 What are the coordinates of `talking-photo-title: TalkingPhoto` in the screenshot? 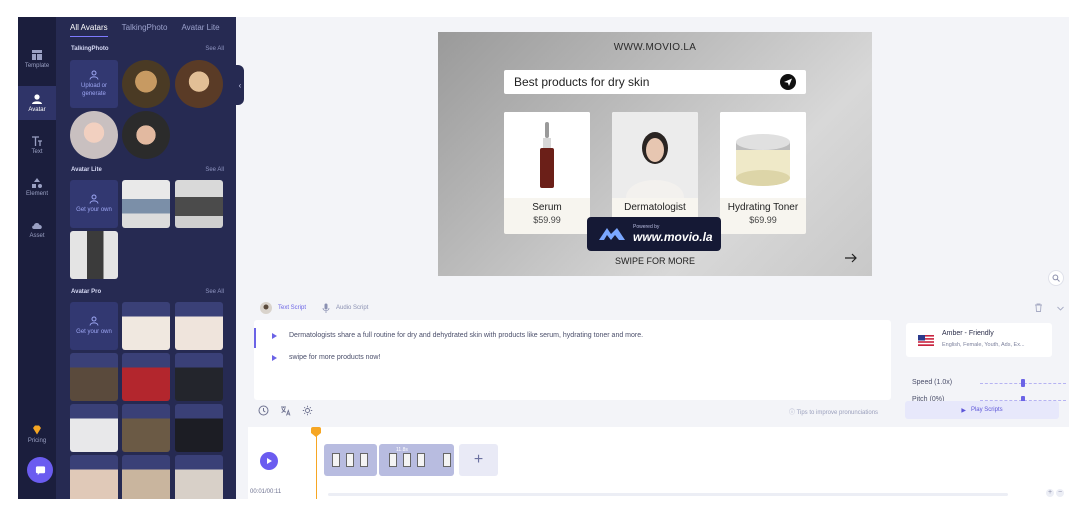 It's located at (90, 49).